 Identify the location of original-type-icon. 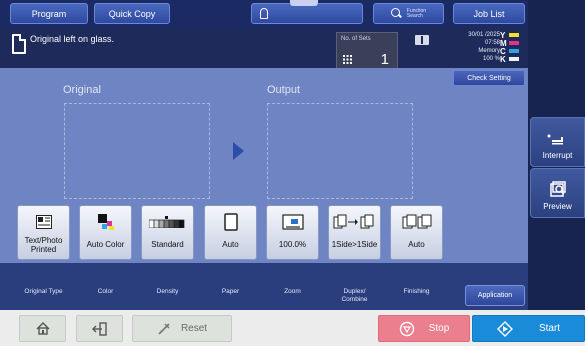
(43, 222).